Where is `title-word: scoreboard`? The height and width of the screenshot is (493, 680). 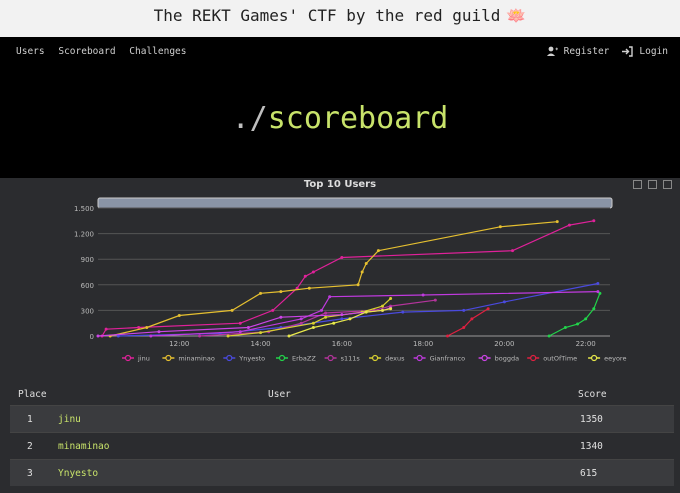 title-word: scoreboard is located at coordinates (358, 118).